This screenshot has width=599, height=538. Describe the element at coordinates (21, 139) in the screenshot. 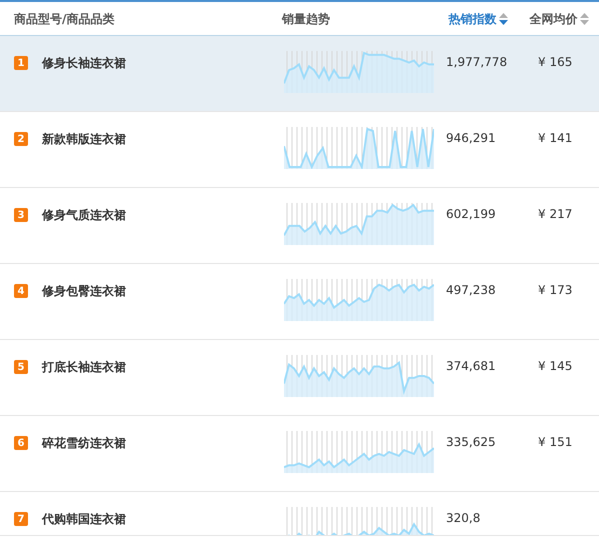

I see `rank-badge: 2` at that location.